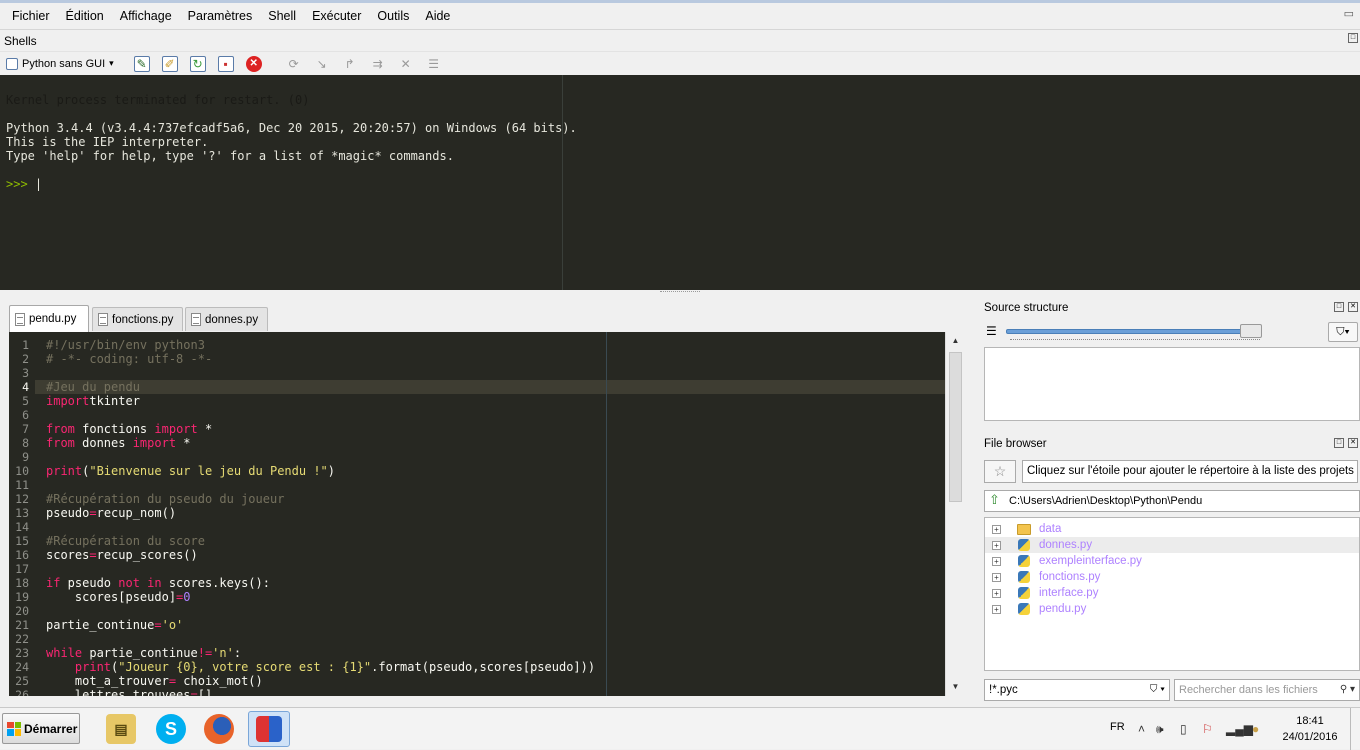  What do you see at coordinates (141, 63) in the screenshot?
I see `new-shell-icon: ✎` at bounding box center [141, 63].